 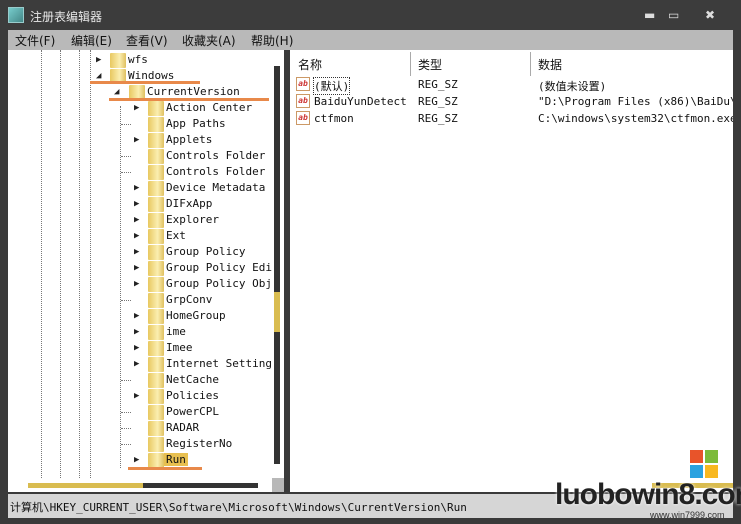 I want to click on menu-favorites: 收藏夹(A), so click(x=209, y=40).